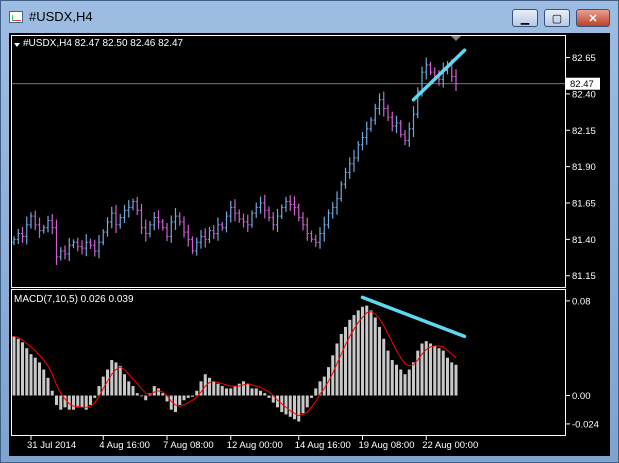 Image resolution: width=619 pixels, height=463 pixels. What do you see at coordinates (387, 445) in the screenshot?
I see `time-tick-label: 19 Aug 08:00` at bounding box center [387, 445].